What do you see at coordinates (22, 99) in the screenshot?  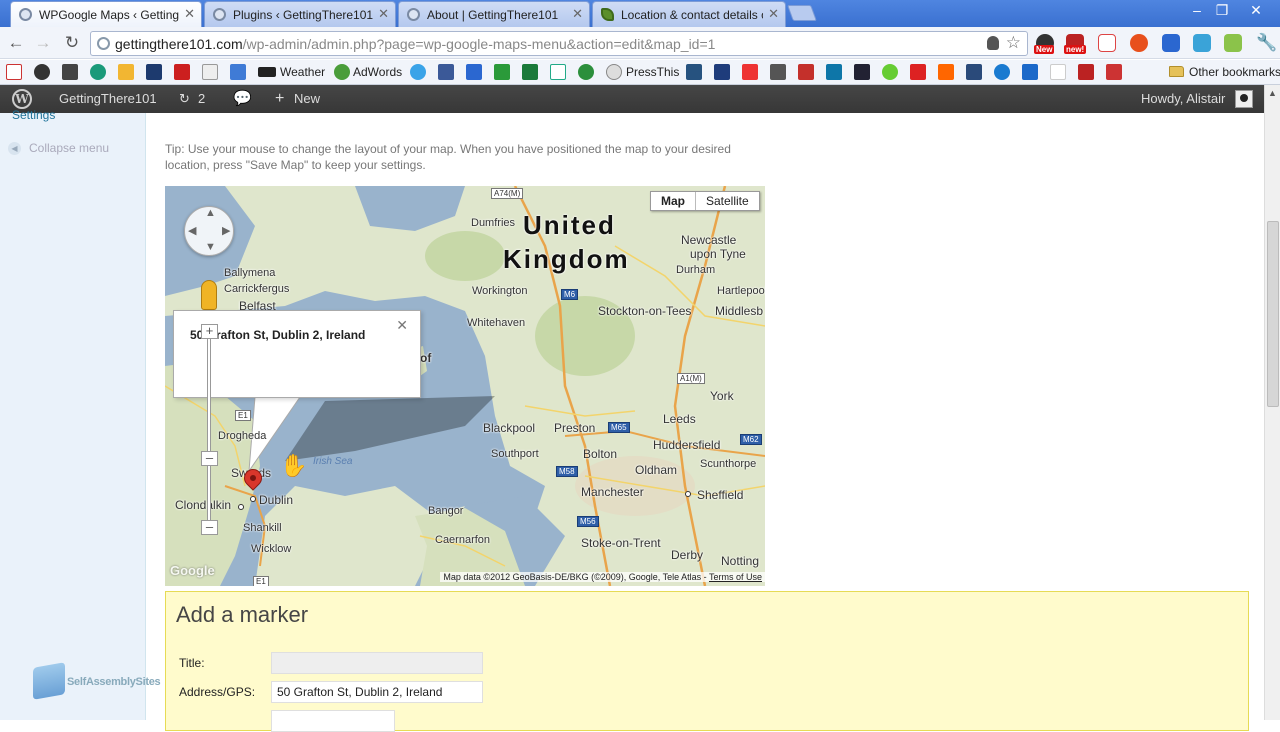 I see `wordpress-logo-icon: W` at bounding box center [22, 99].